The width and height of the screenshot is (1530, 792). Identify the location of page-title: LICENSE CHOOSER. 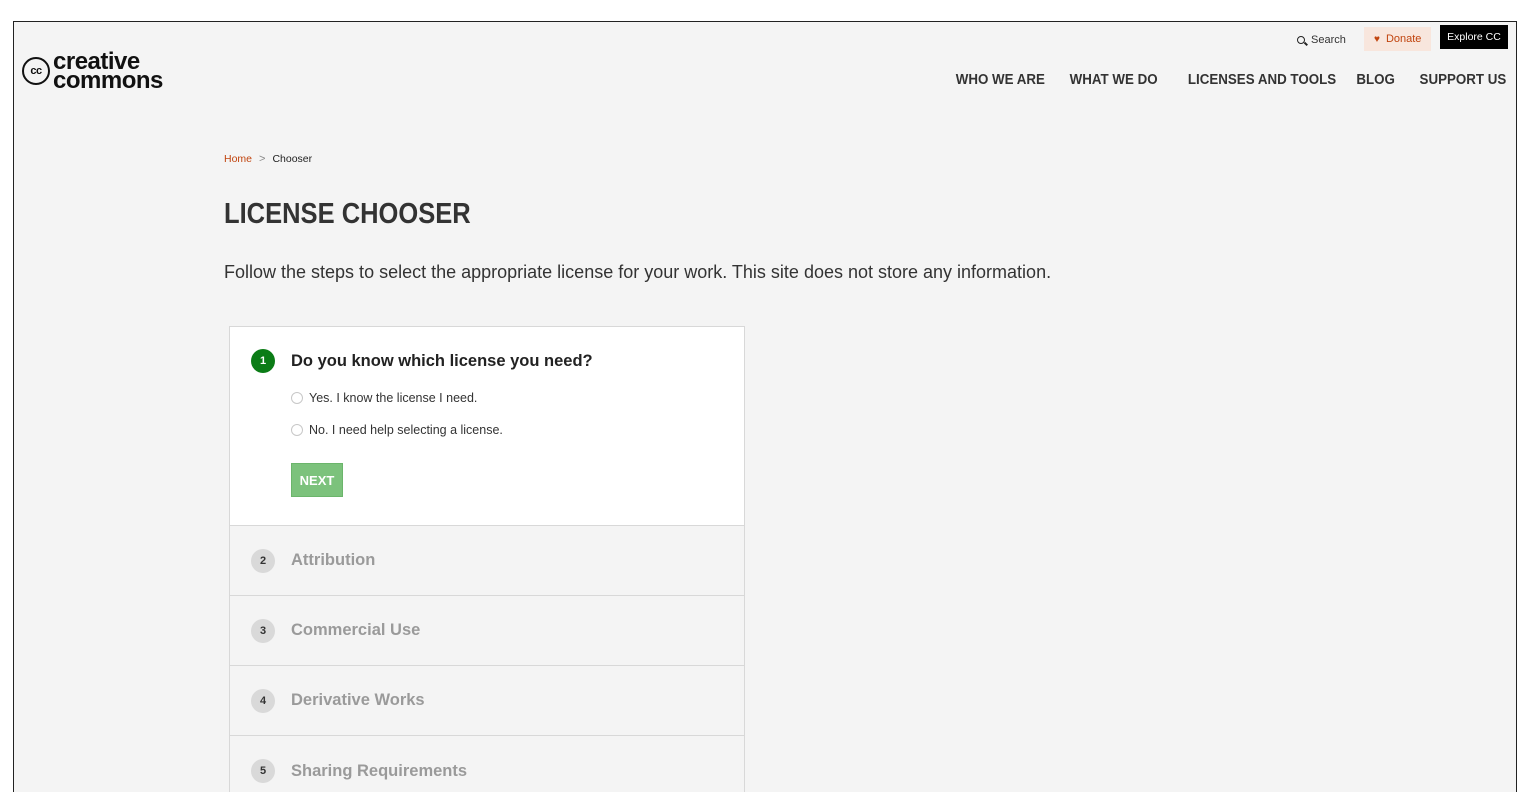
(347, 214).